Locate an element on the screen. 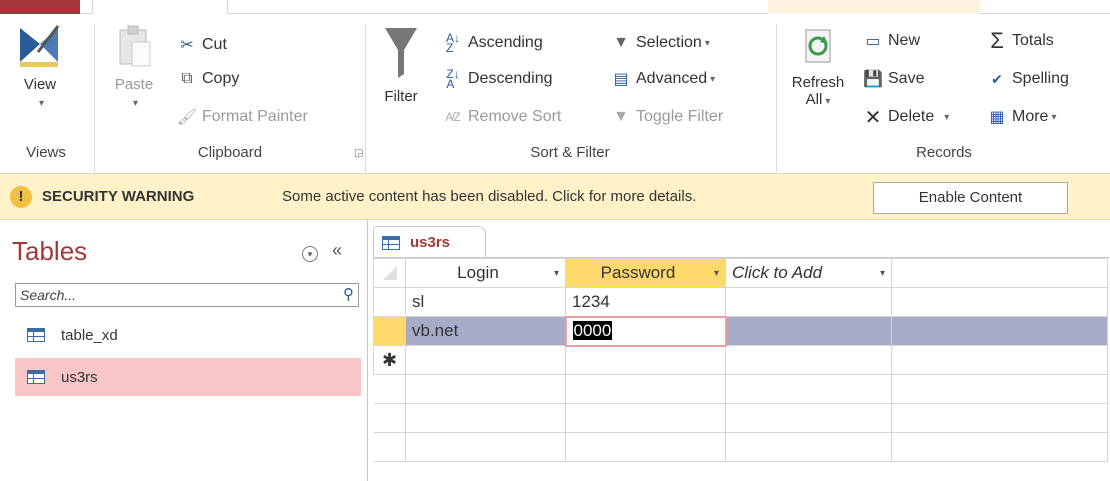 Image resolution: width=1110 pixels, height=481 pixels. nav-search-input is located at coordinates (166, 295).